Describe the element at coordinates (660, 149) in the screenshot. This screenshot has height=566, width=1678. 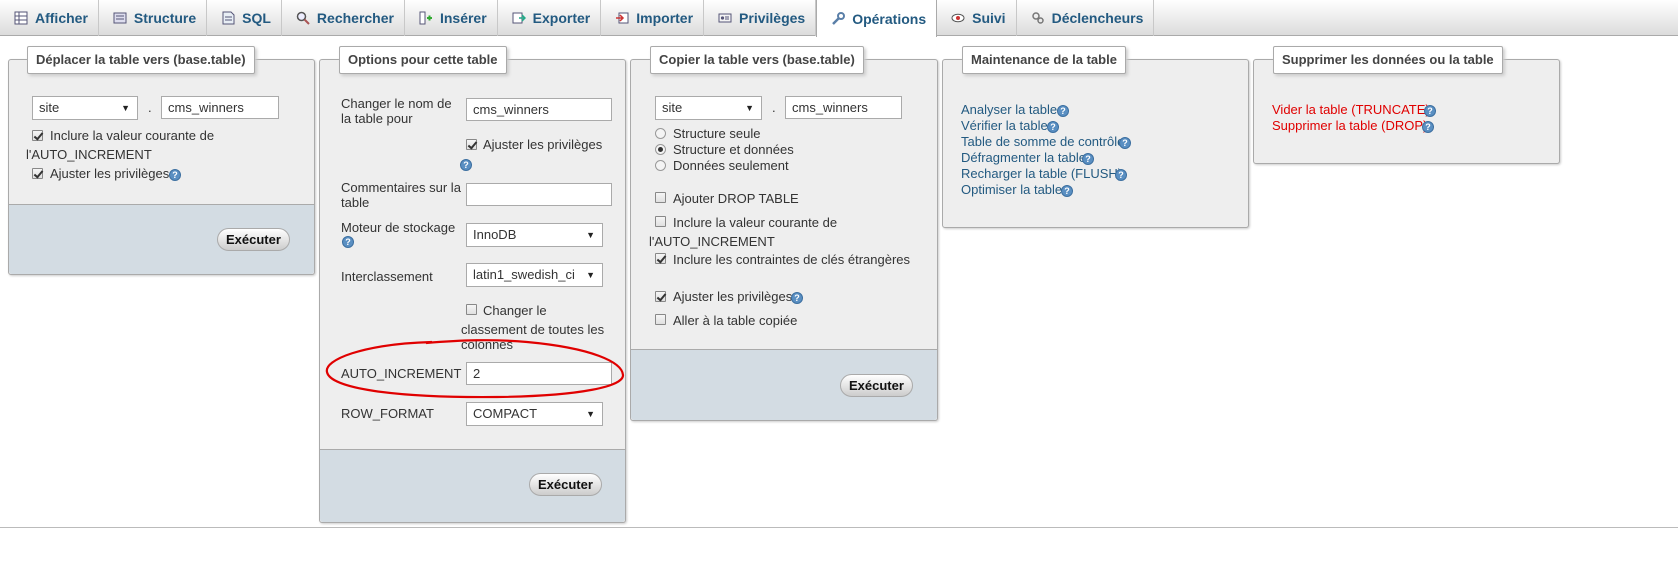
I see `radio-structure-and-data` at that location.